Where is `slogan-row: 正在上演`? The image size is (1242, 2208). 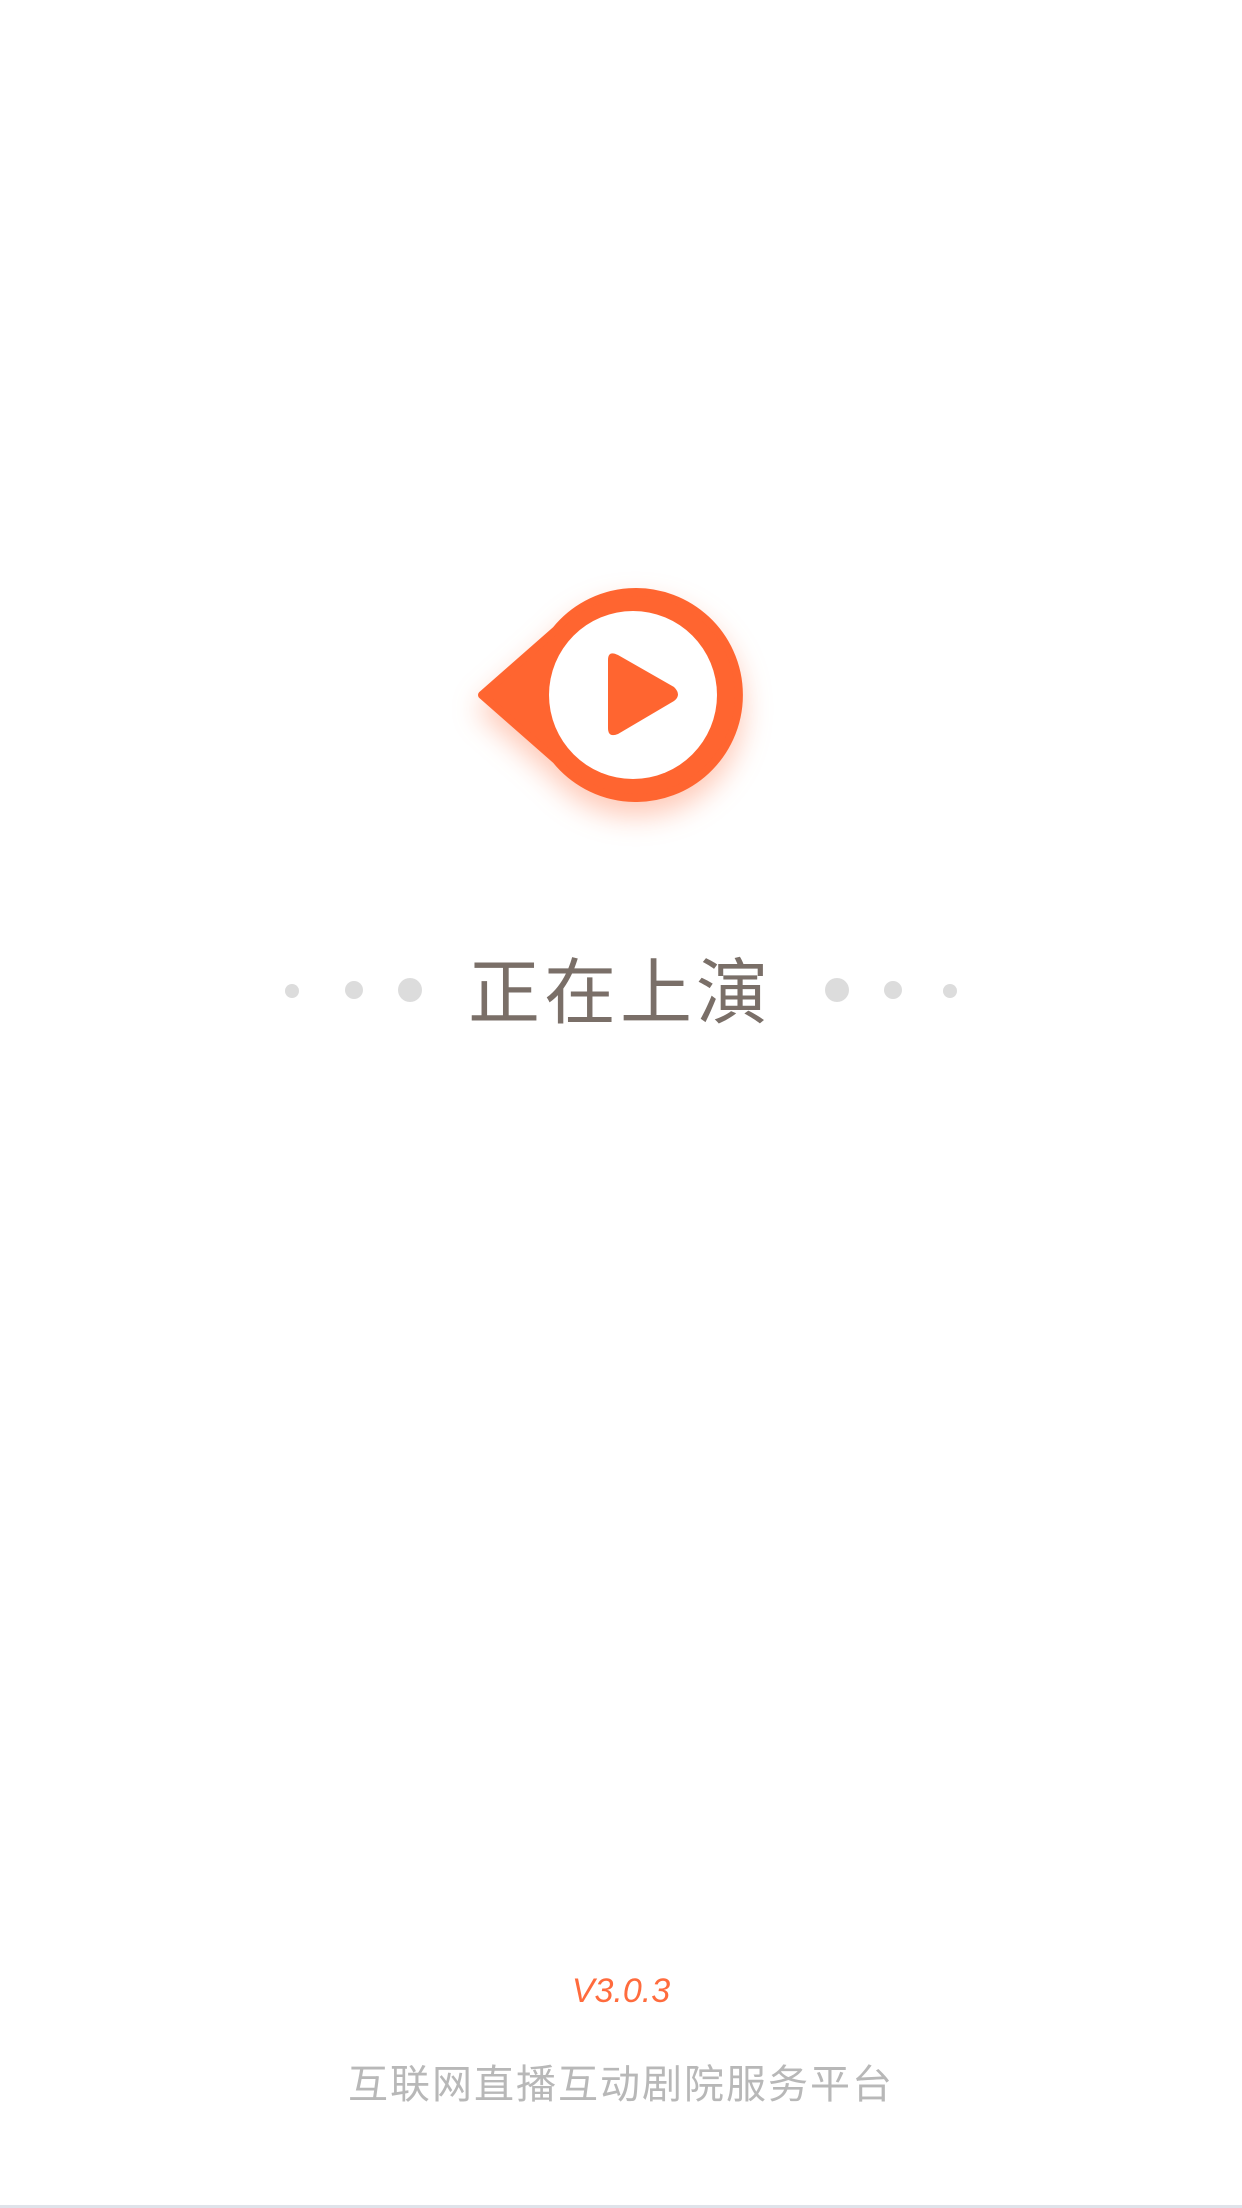
slogan-row: 正在上演 is located at coordinates (621, 990).